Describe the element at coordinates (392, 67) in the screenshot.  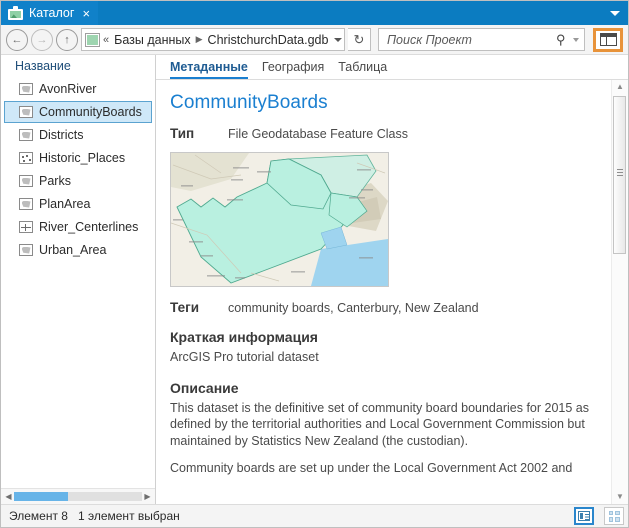
I see `details-tab-bar: Метаданные География Таблица` at that location.